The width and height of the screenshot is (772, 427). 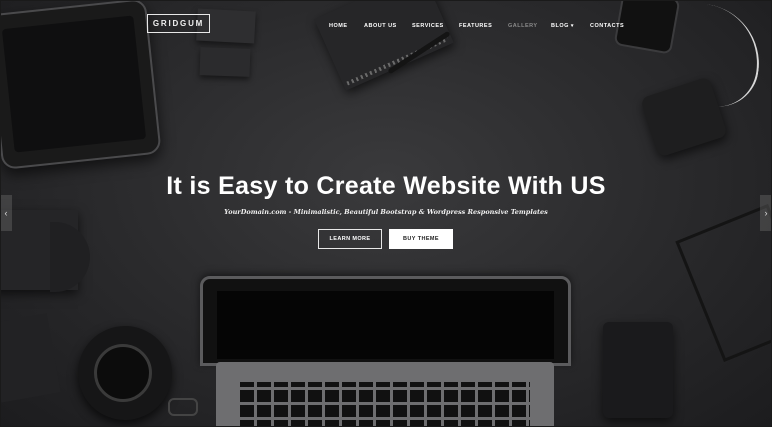 I want to click on frame-image, so click(x=723, y=283).